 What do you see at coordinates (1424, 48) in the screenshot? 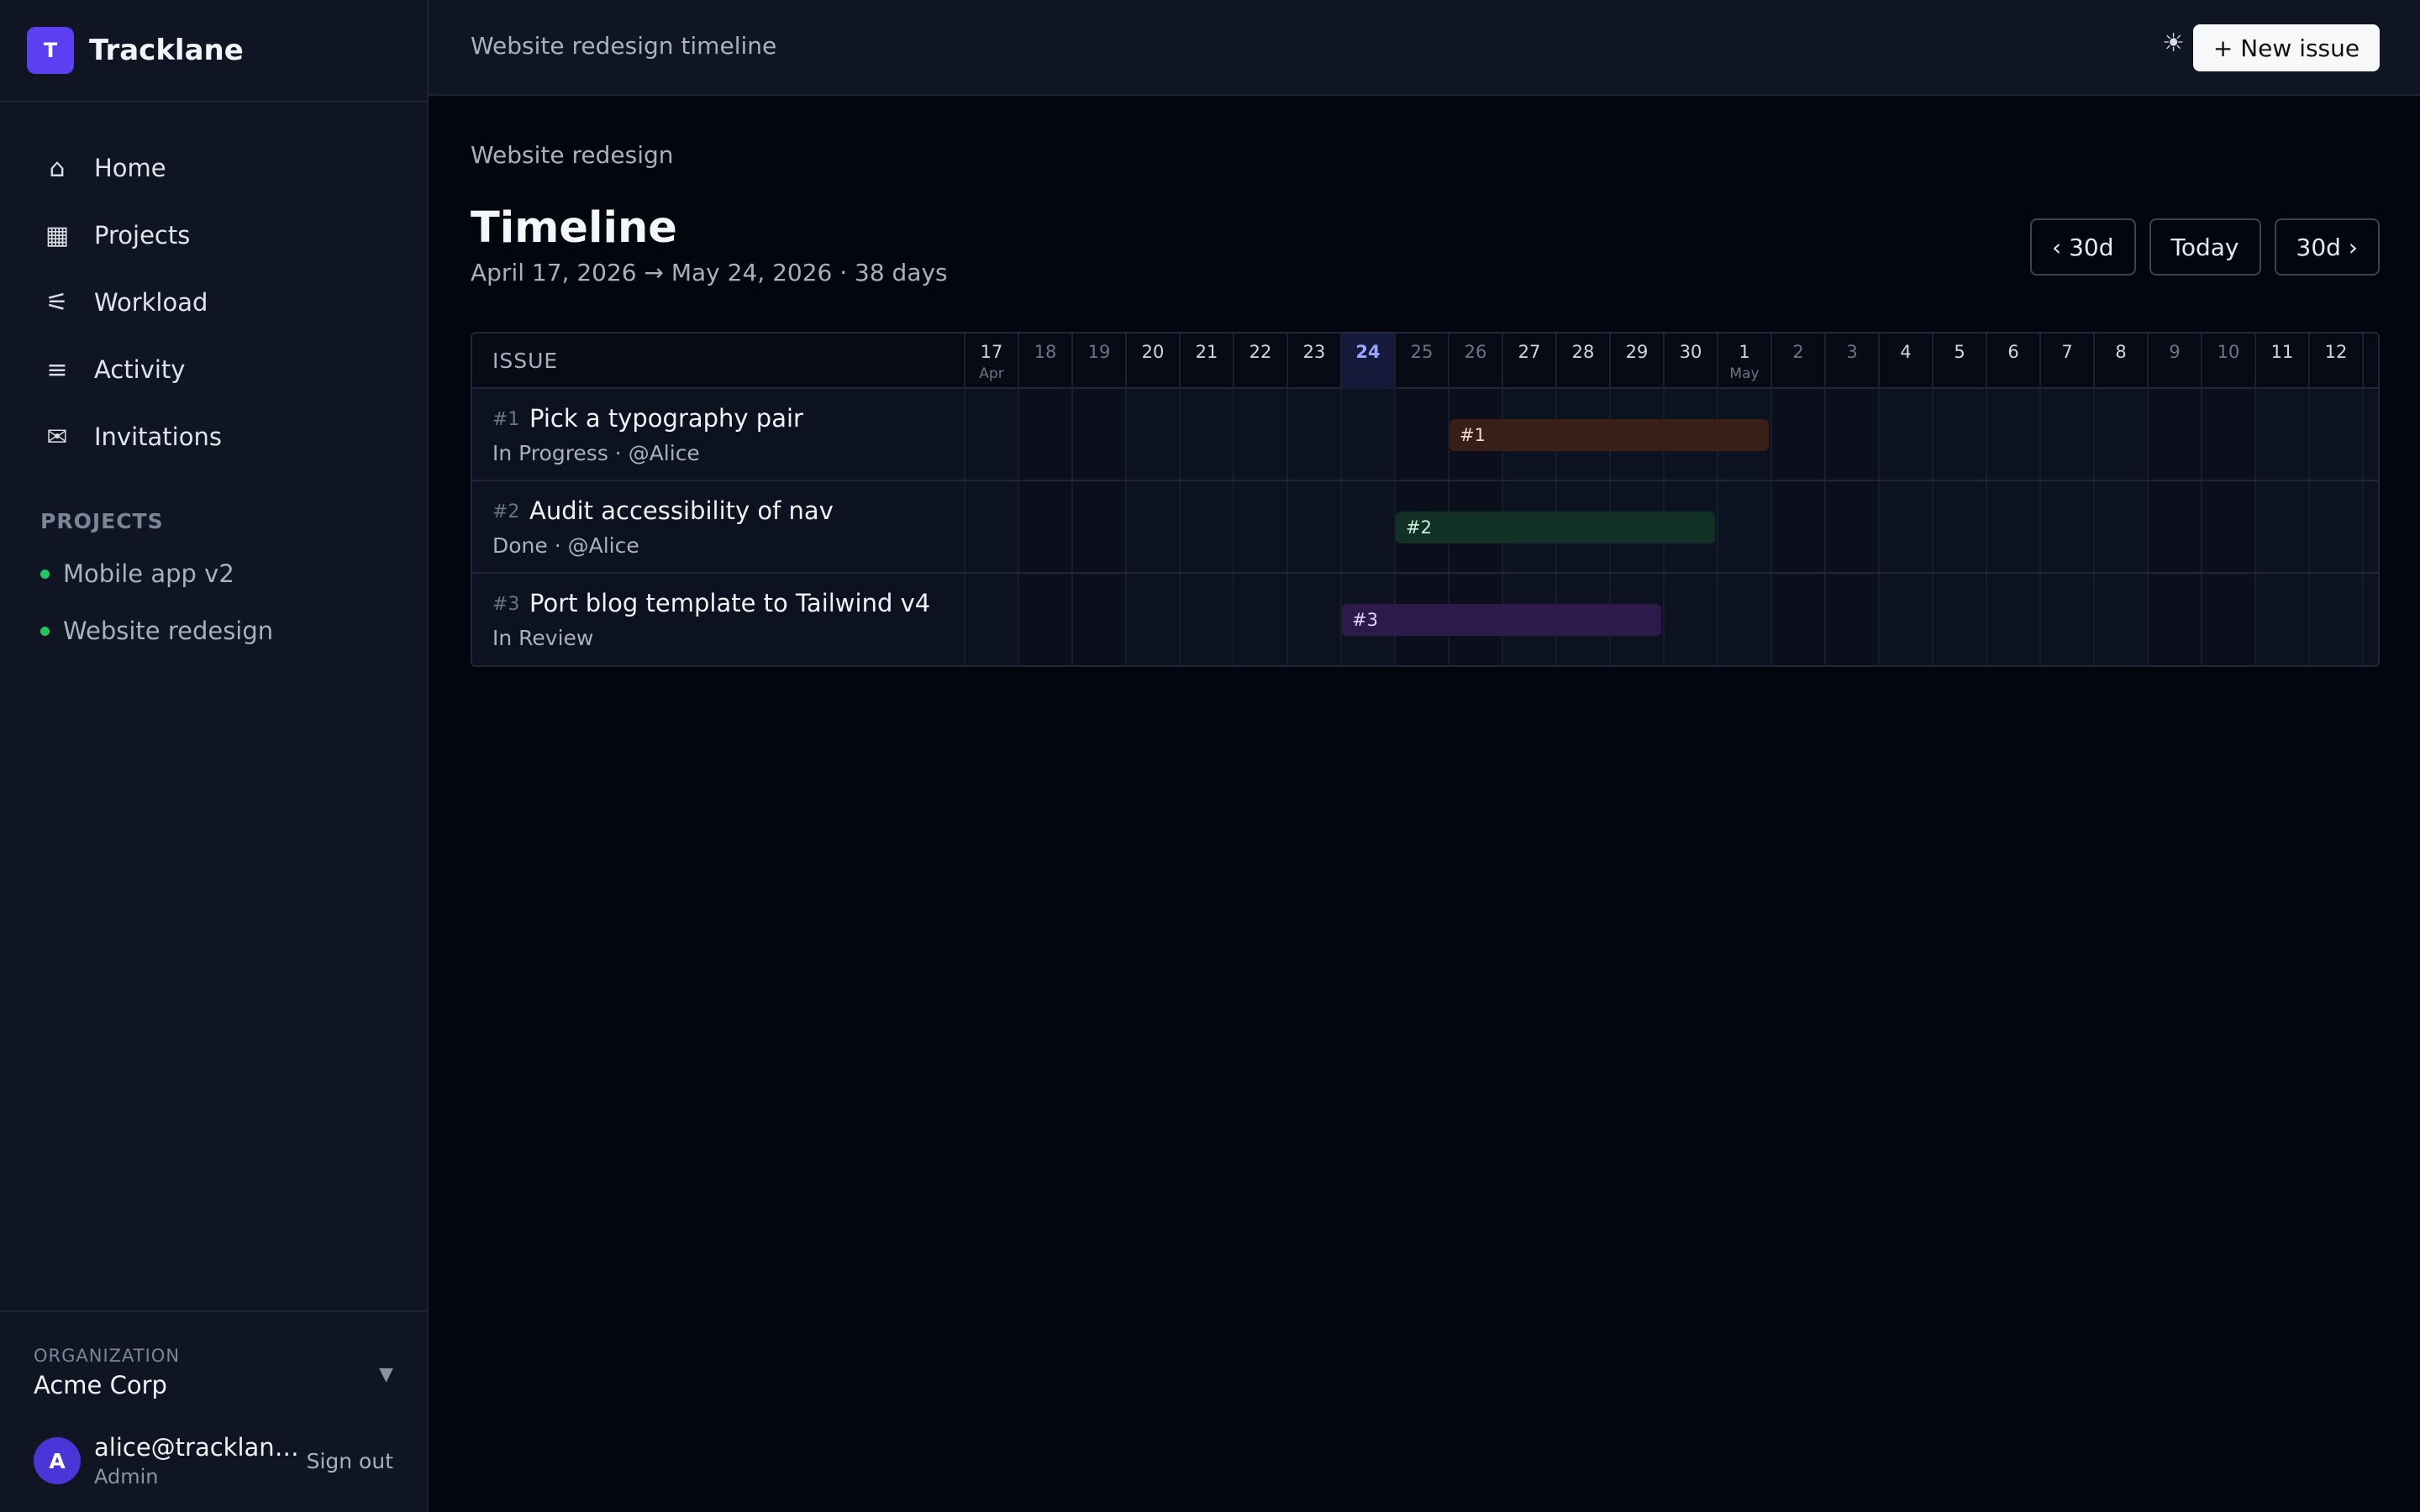
I see `topbar: Website redesign timeline ☀ + New issue` at bounding box center [1424, 48].